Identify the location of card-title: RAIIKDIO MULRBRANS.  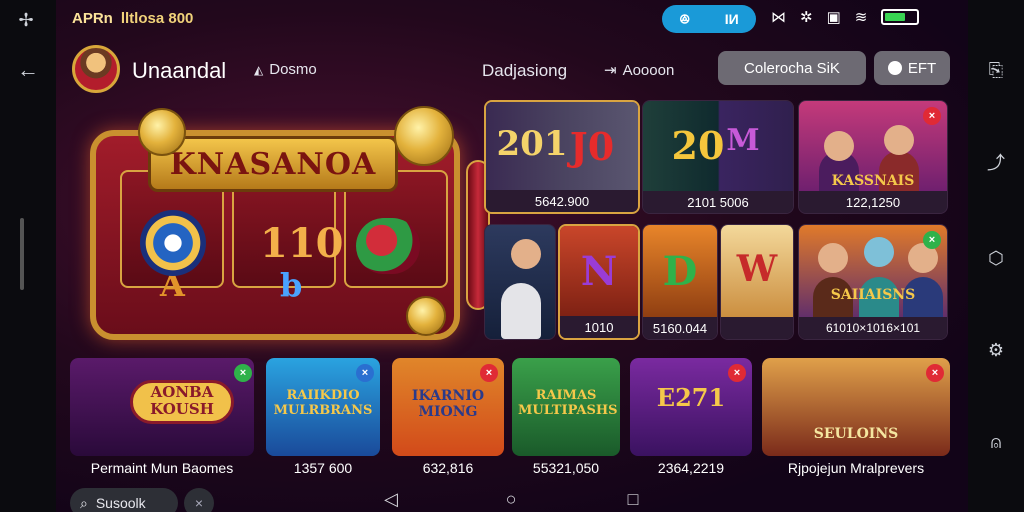
(323, 403).